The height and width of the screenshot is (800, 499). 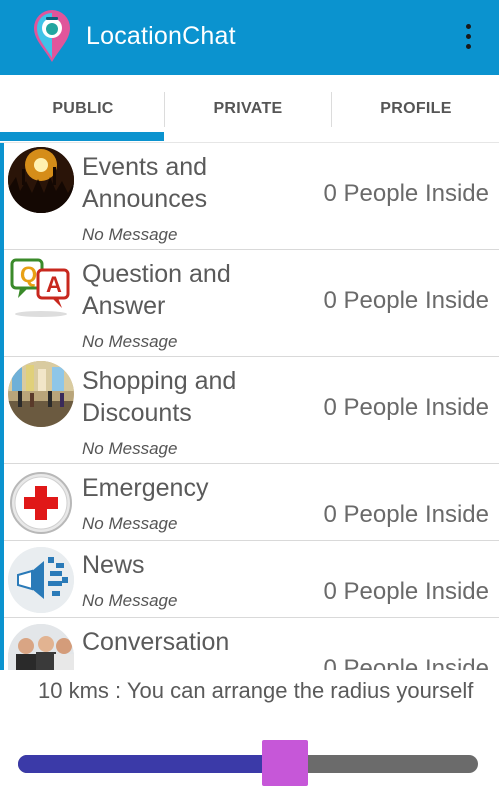 What do you see at coordinates (41, 287) in the screenshot?
I see `qa-speech-bubbles-icon: Q A` at bounding box center [41, 287].